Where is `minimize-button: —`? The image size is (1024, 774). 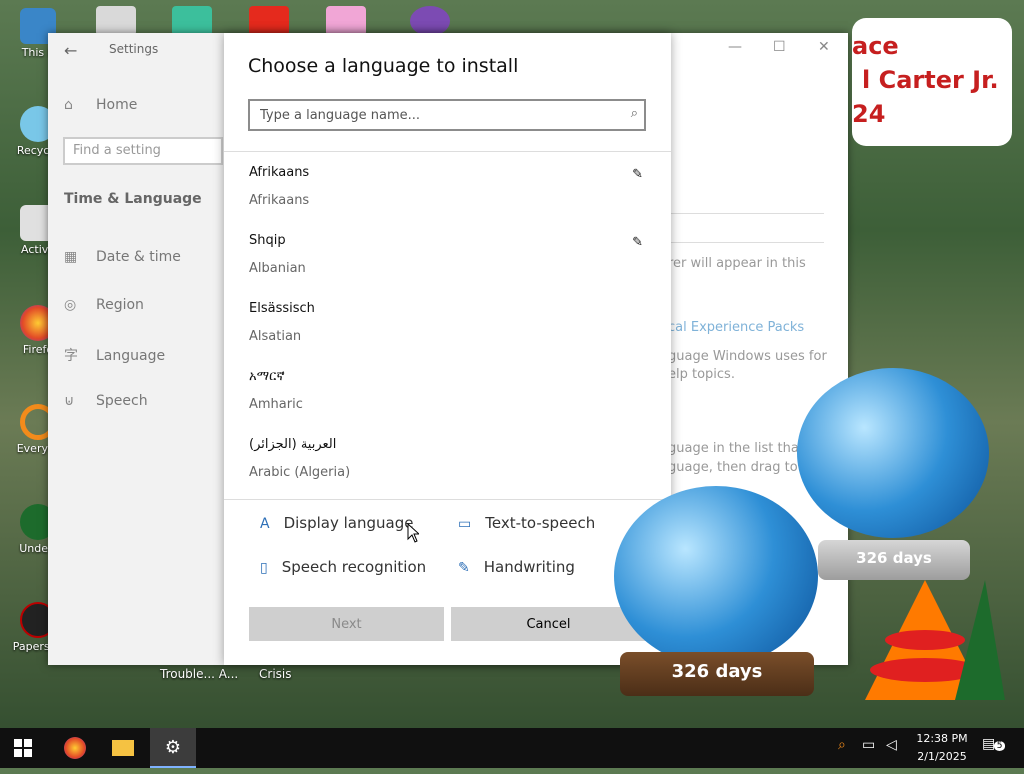 minimize-button: — is located at coordinates (735, 47).